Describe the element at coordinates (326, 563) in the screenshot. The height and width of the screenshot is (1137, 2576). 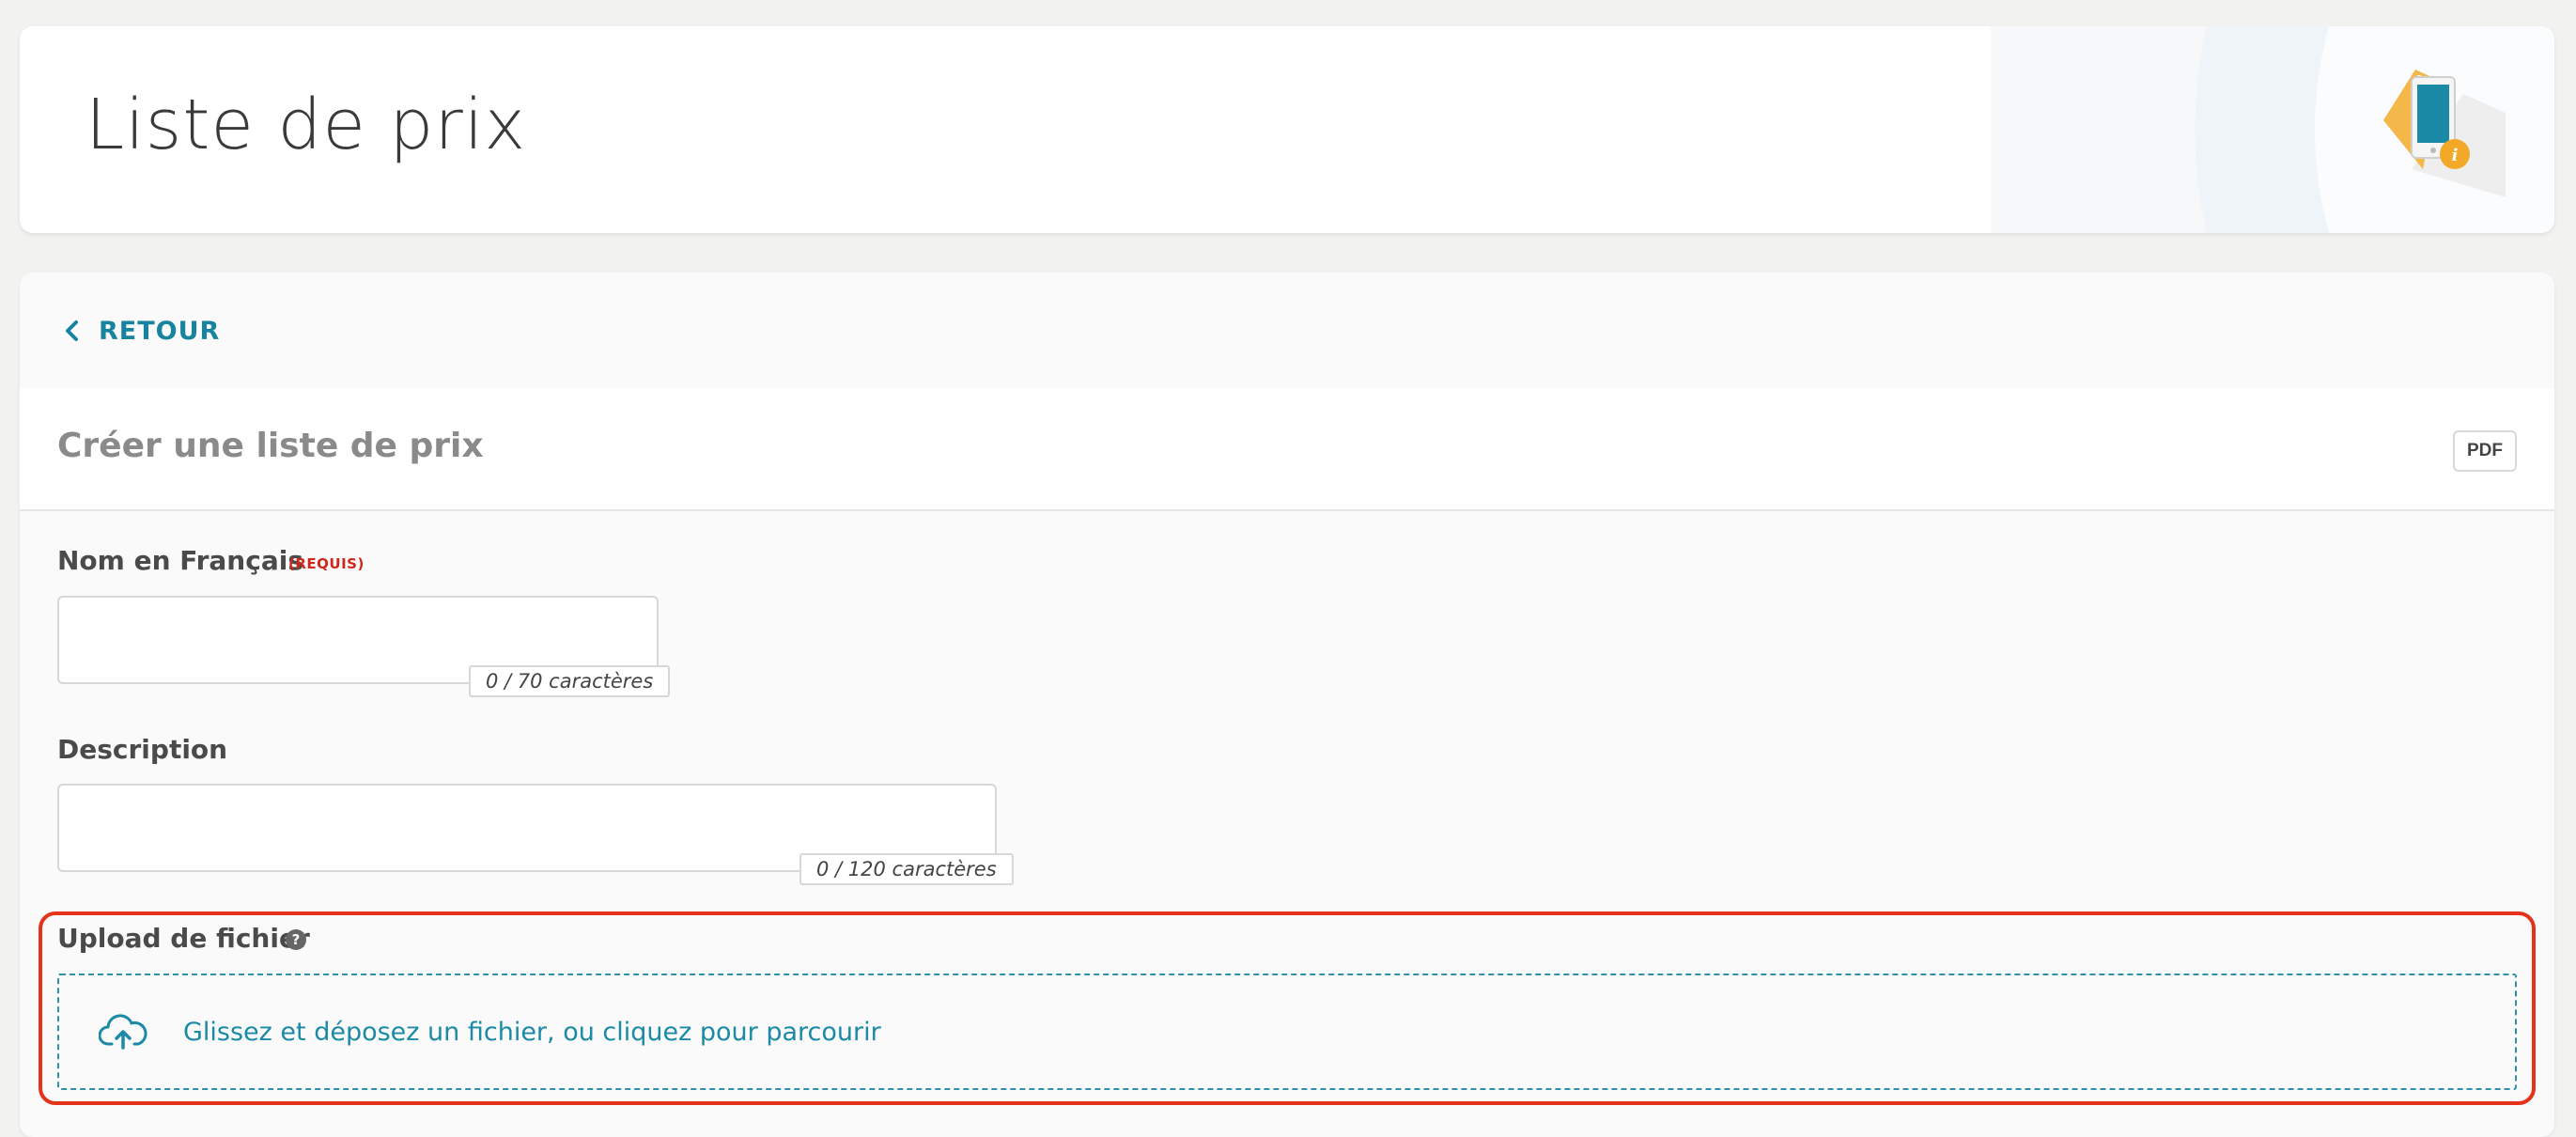
I see `required-badge: (REQUIS)` at that location.